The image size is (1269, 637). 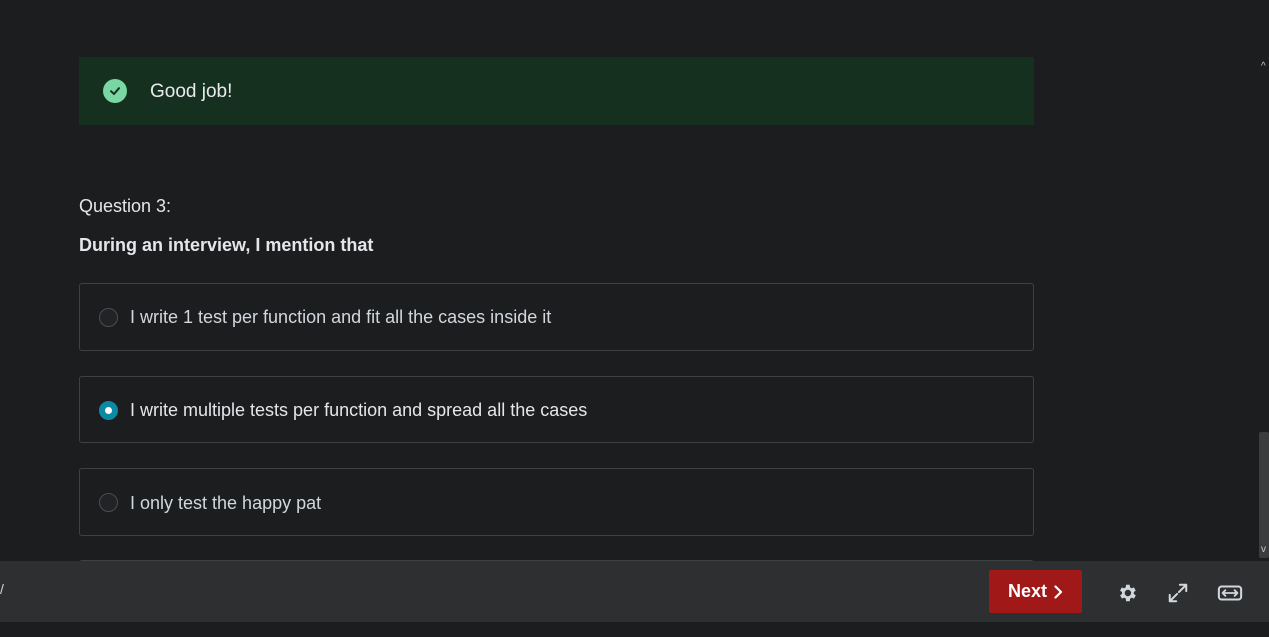 What do you see at coordinates (1178, 593) in the screenshot?
I see `expand-icon` at bounding box center [1178, 593].